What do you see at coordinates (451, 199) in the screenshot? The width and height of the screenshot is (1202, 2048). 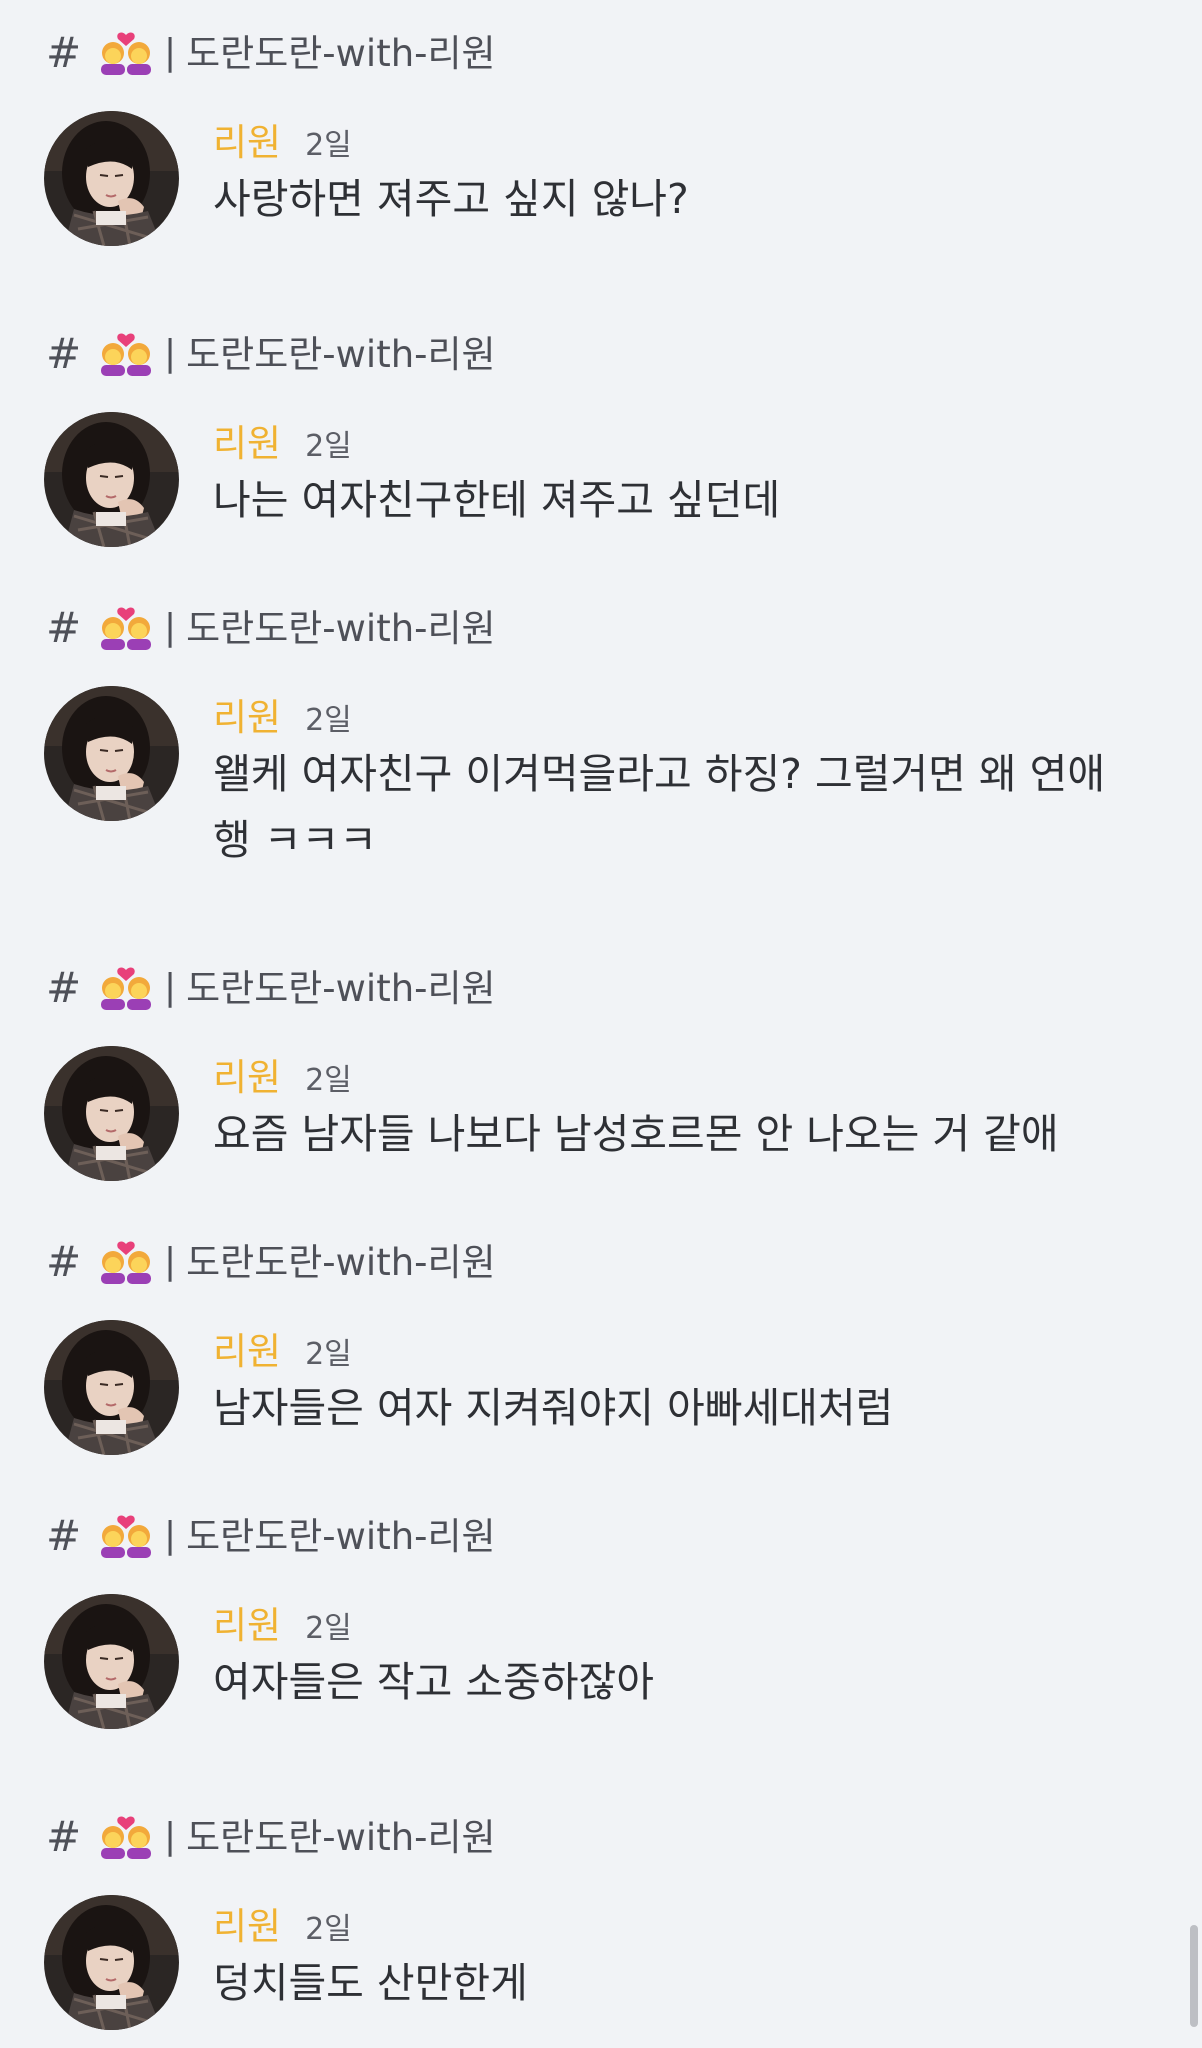 I see `message-text: 사랑하면 져주고 싶지 않나?` at bounding box center [451, 199].